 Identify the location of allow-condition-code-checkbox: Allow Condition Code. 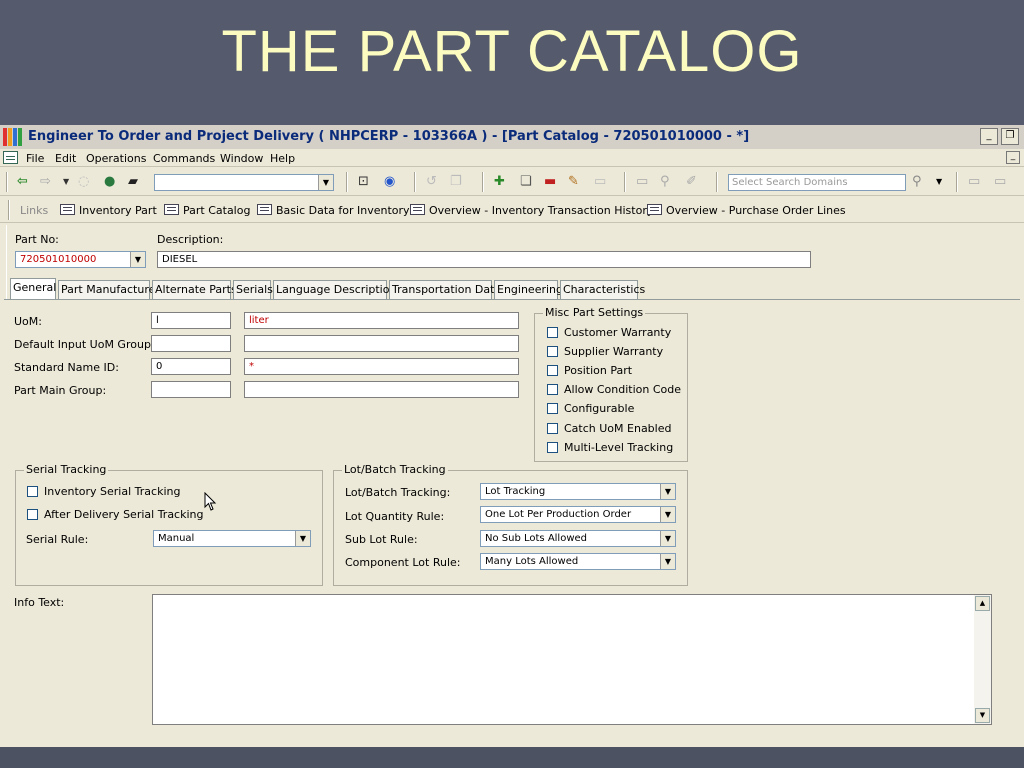
(614, 389).